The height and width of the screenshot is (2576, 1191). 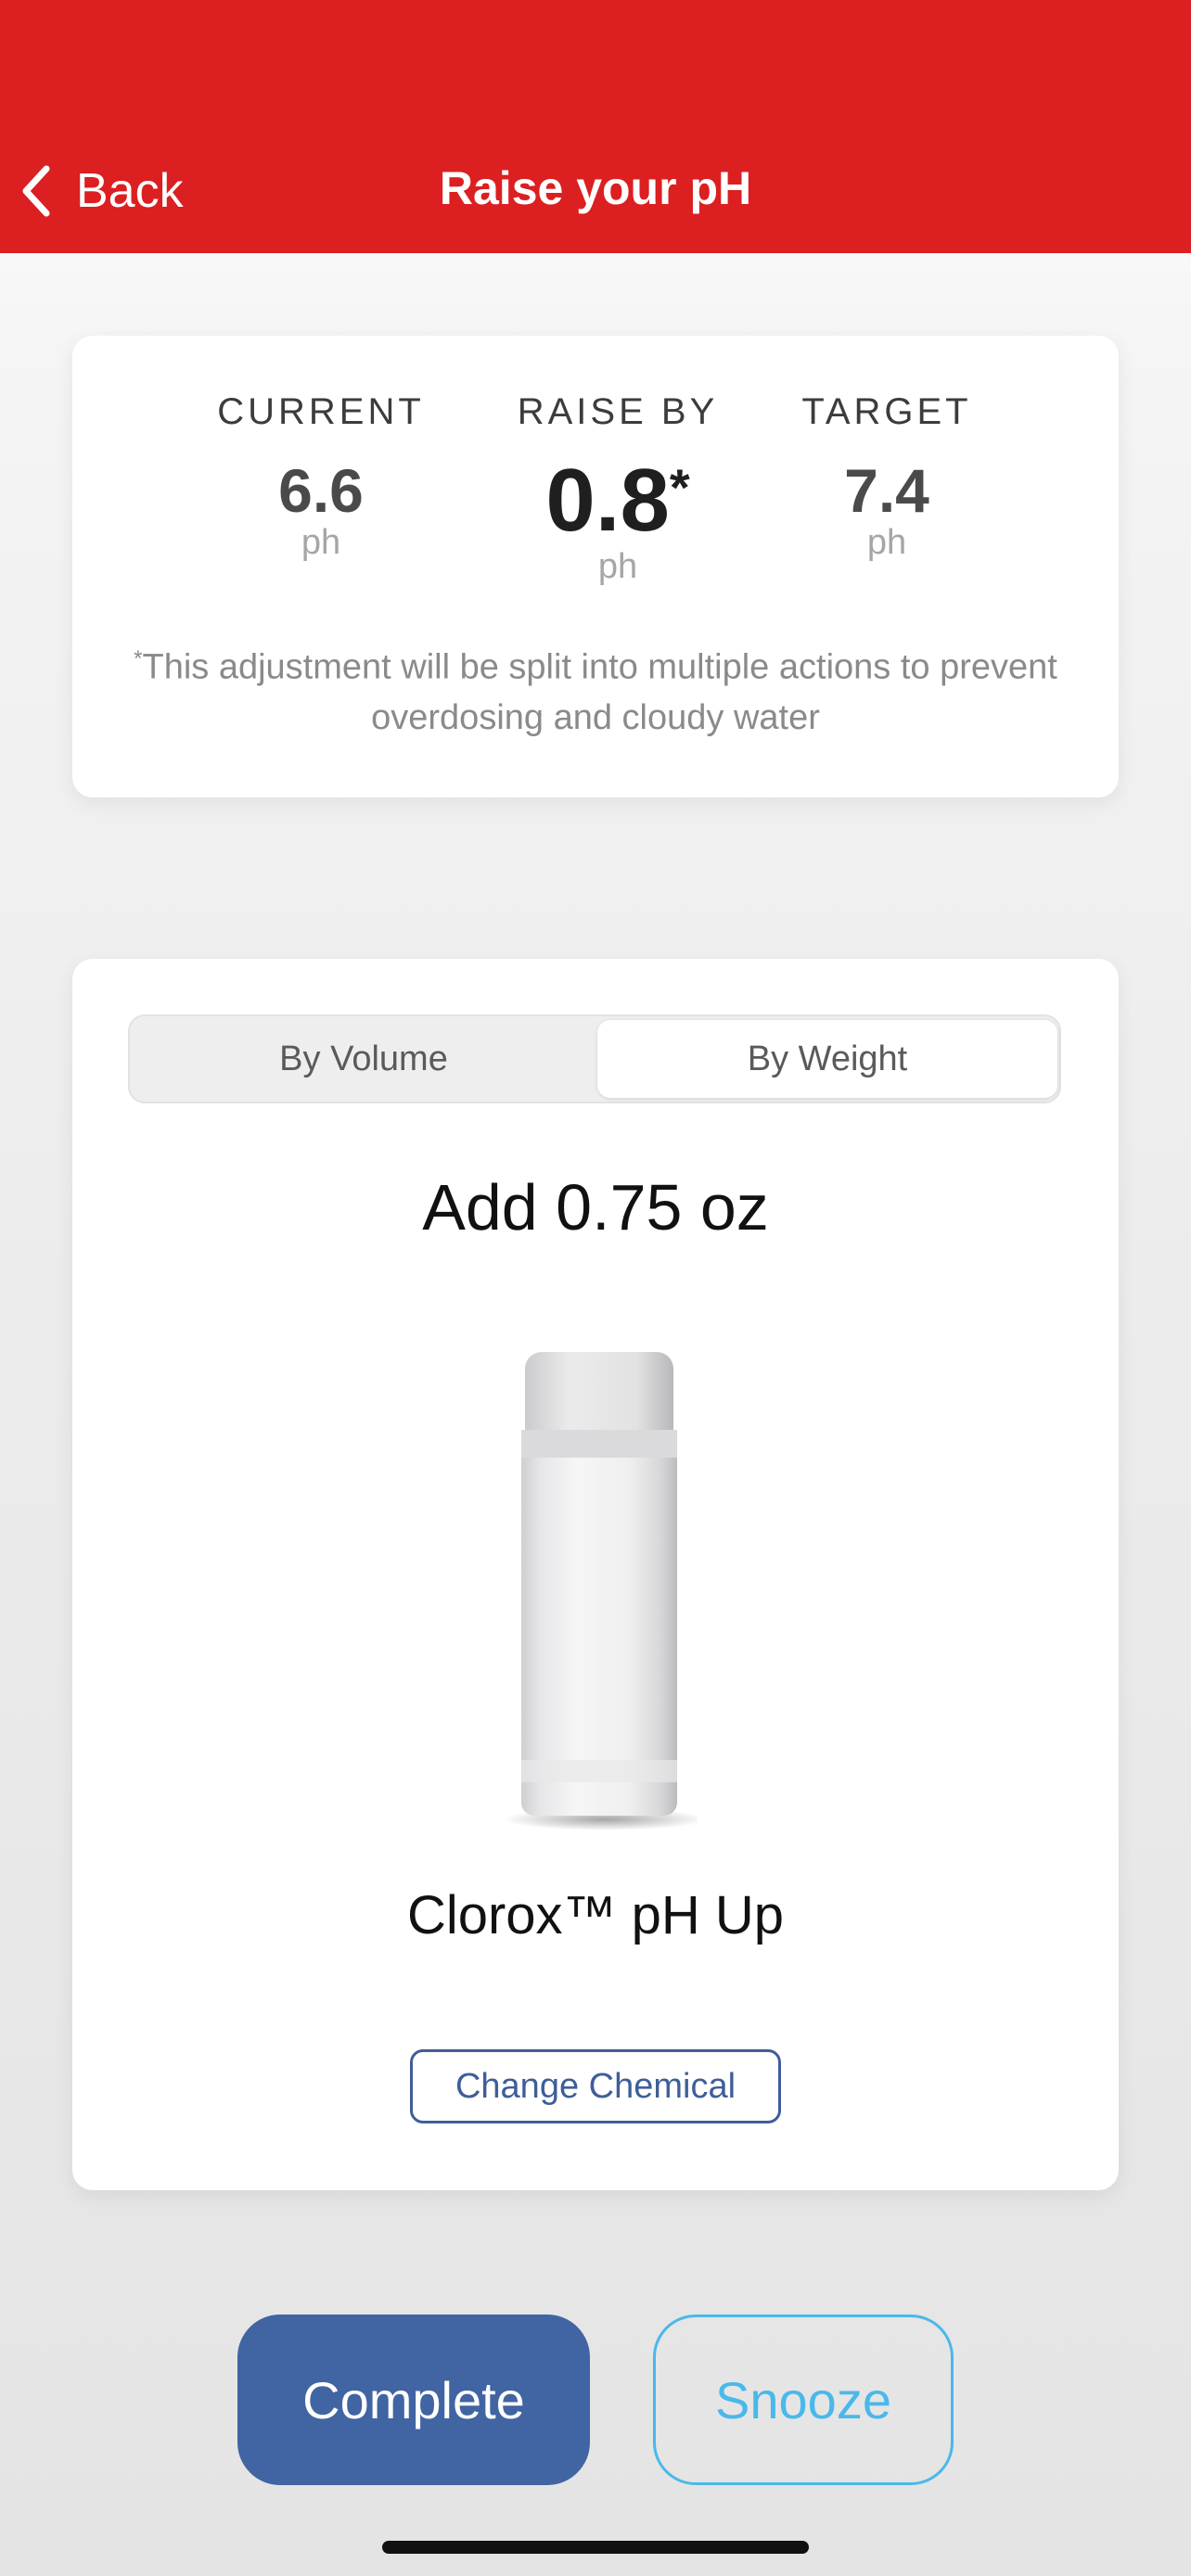 I want to click on page-title: Raise your pH, so click(x=595, y=188).